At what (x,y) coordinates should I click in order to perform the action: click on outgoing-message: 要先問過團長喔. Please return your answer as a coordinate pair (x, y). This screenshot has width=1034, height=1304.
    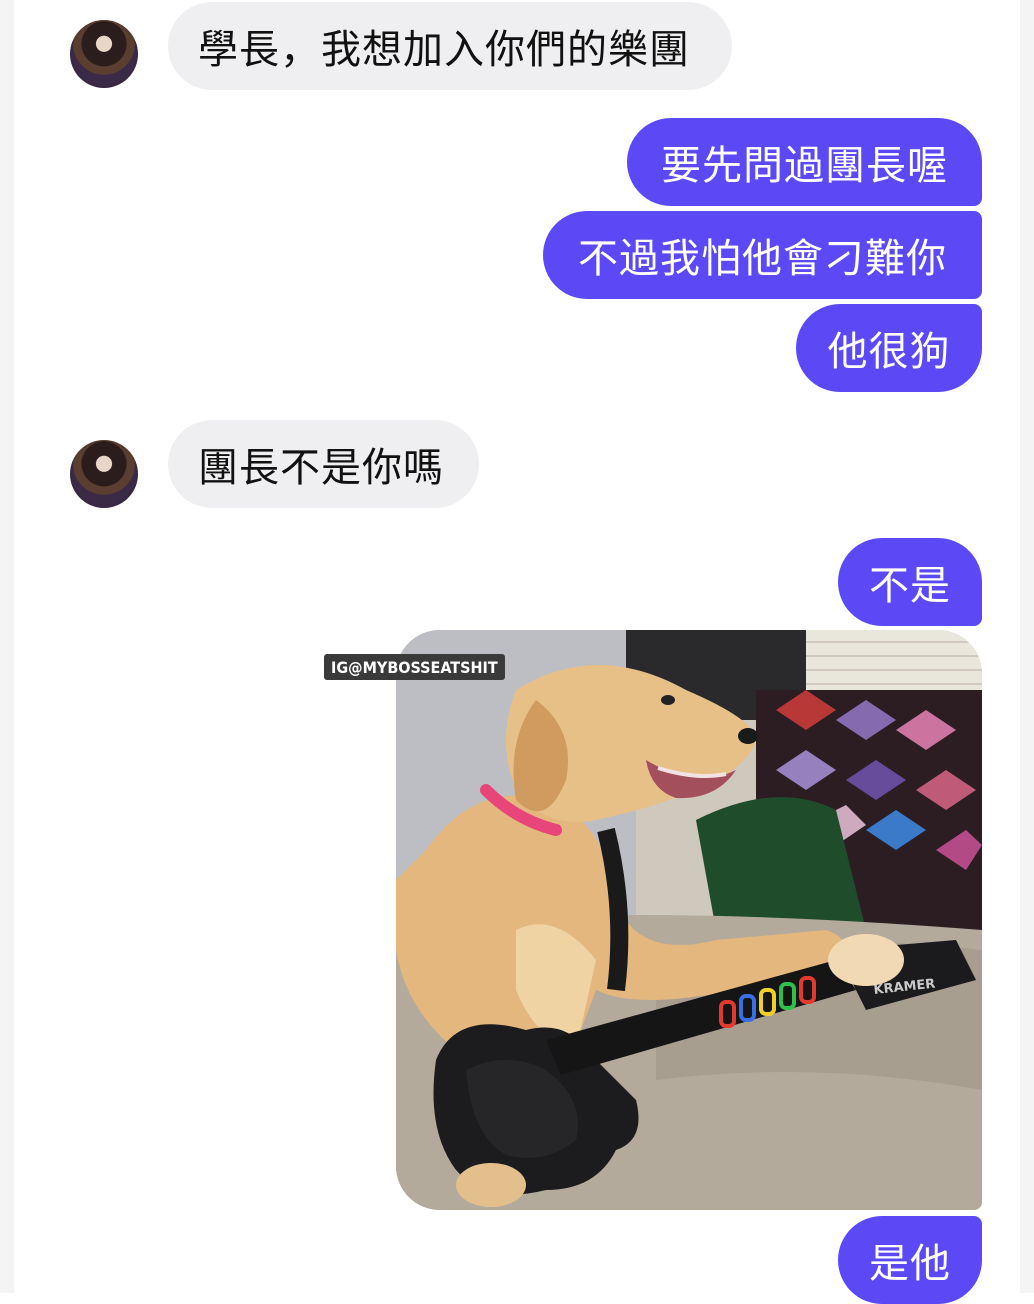
    Looking at the image, I should click on (804, 162).